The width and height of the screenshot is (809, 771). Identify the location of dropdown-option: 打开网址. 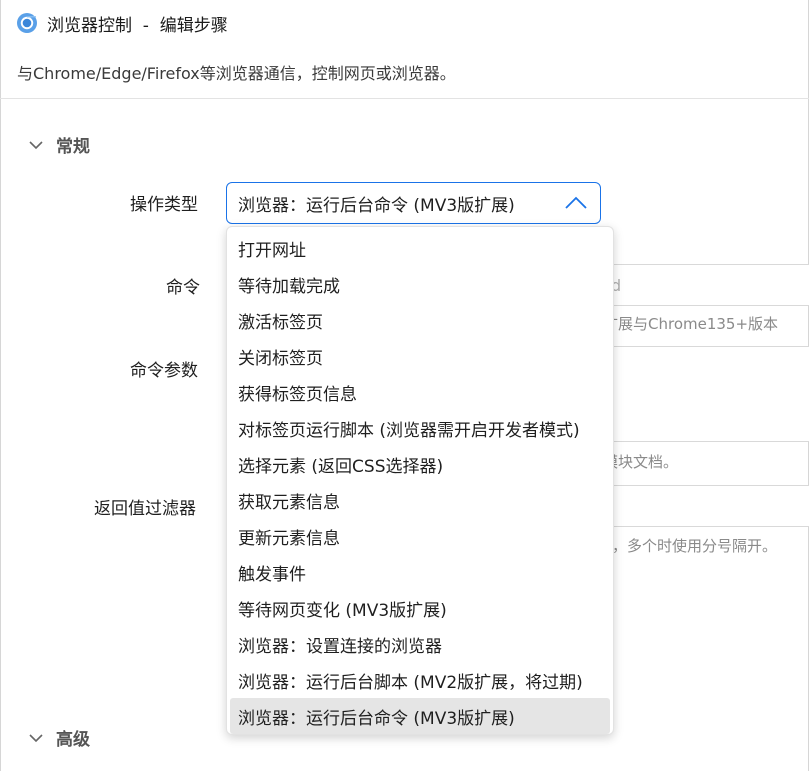
(420, 248).